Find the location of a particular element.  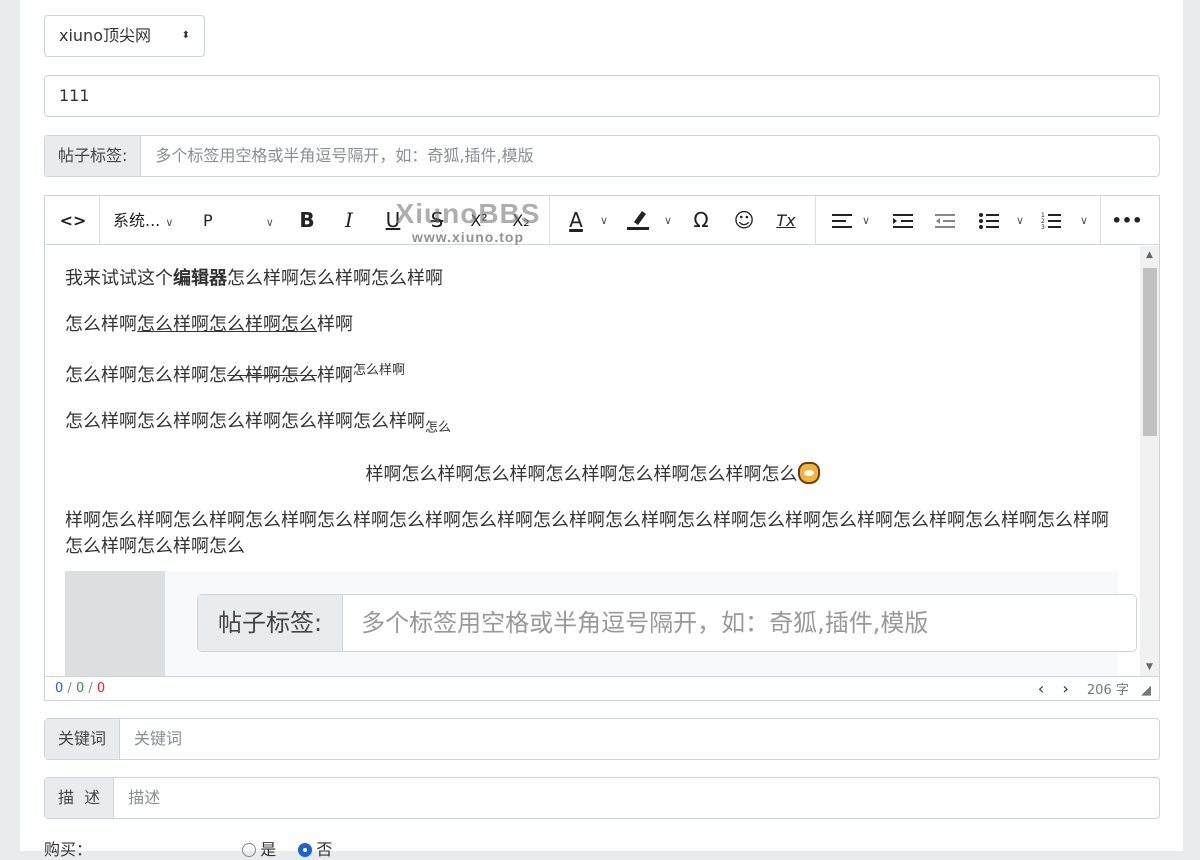

content-strikethrough-text: 么样啊怎么 is located at coordinates (272, 375).